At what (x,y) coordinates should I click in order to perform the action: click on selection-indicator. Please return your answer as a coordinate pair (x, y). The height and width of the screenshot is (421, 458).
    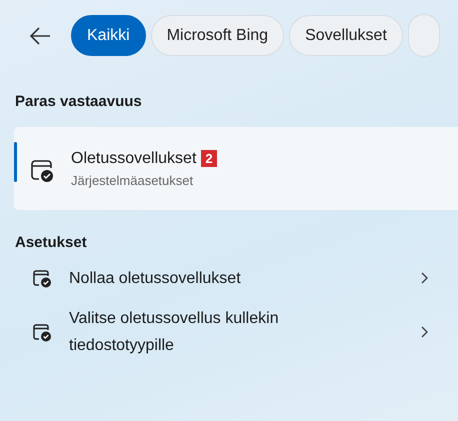
    Looking at the image, I should click on (15, 162).